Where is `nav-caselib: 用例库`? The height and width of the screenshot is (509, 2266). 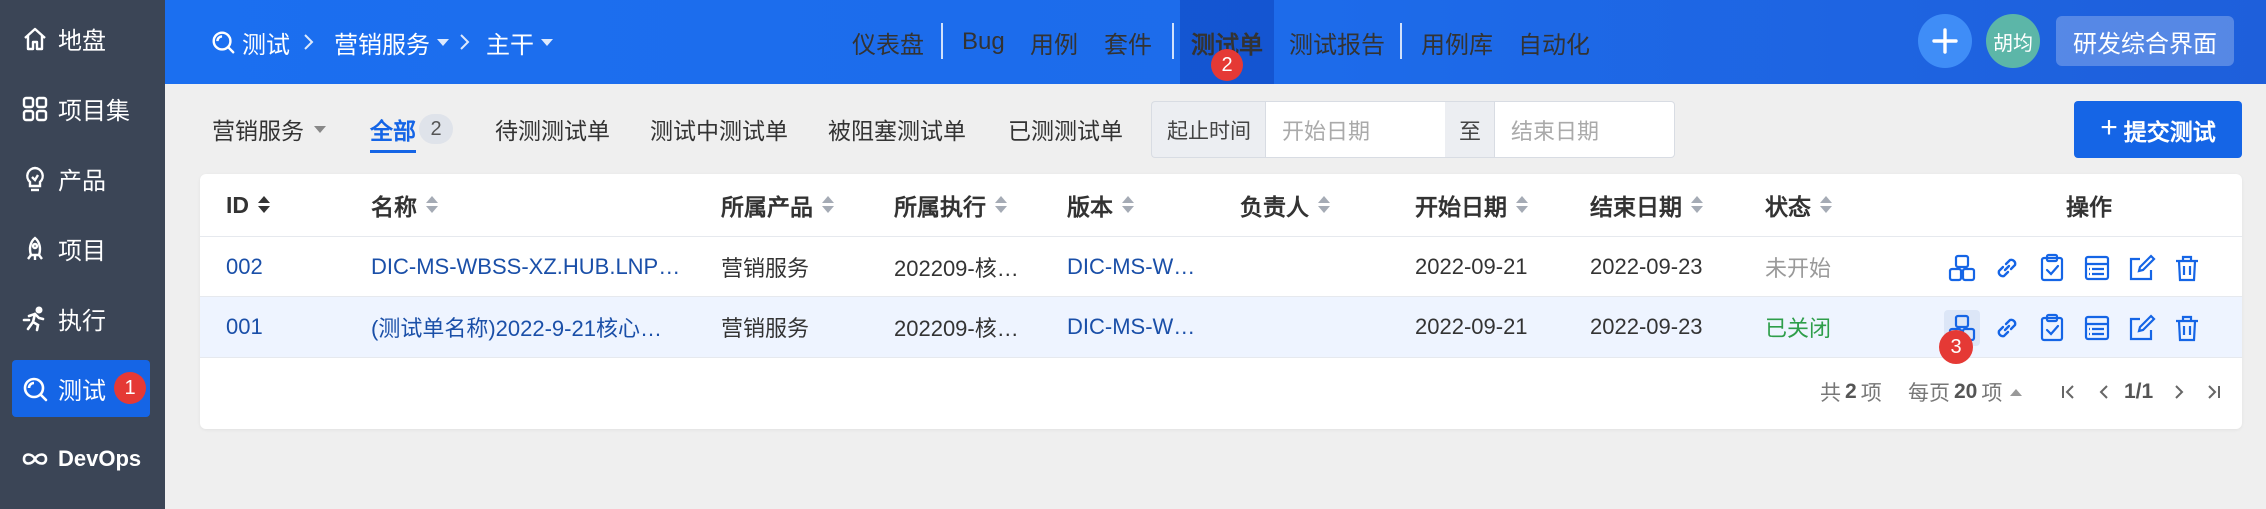
nav-caselib: 用例库 is located at coordinates (1457, 42).